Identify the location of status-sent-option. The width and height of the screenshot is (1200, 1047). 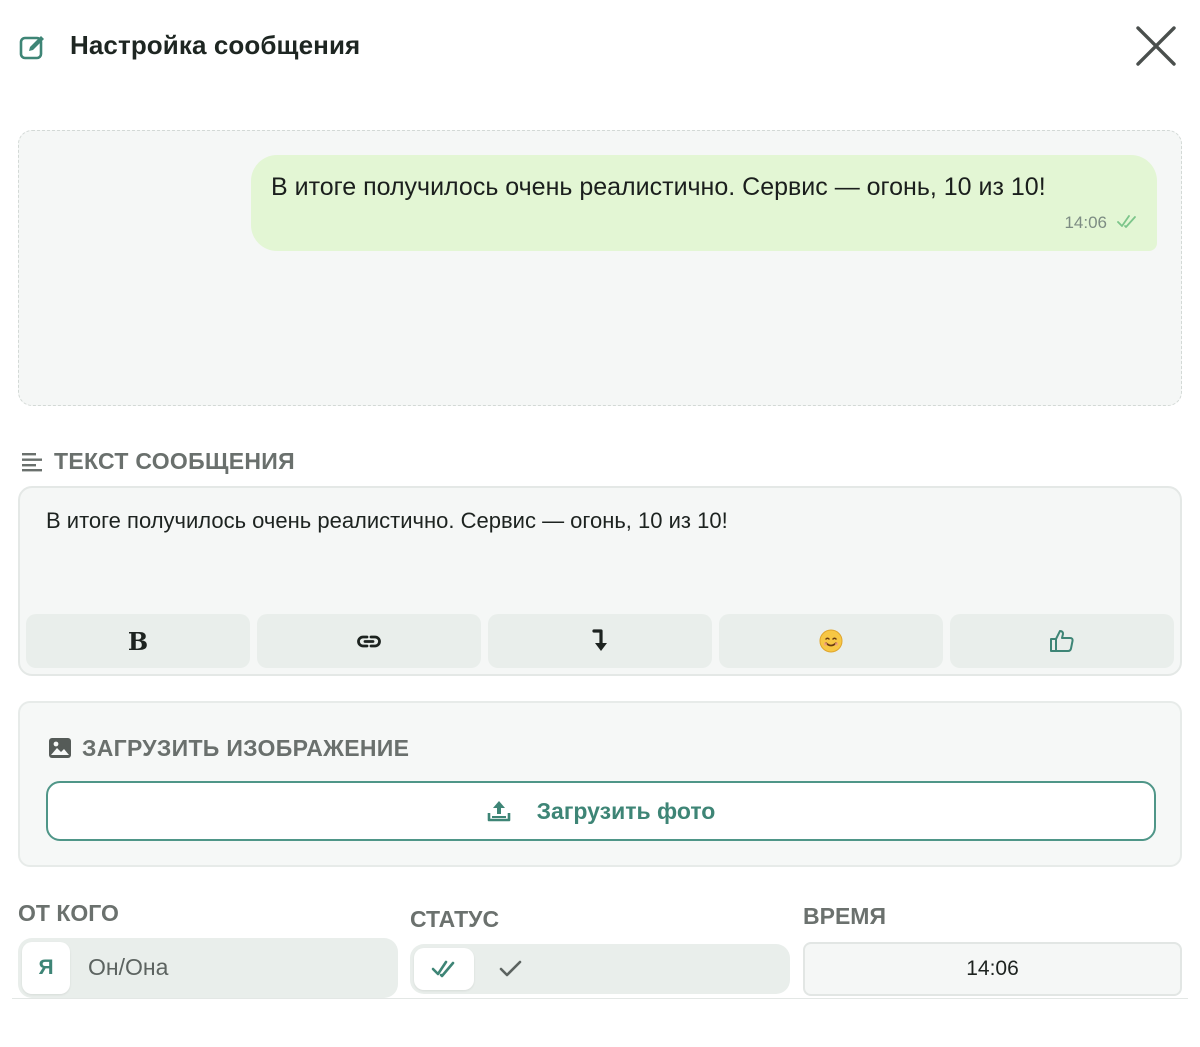
(511, 969).